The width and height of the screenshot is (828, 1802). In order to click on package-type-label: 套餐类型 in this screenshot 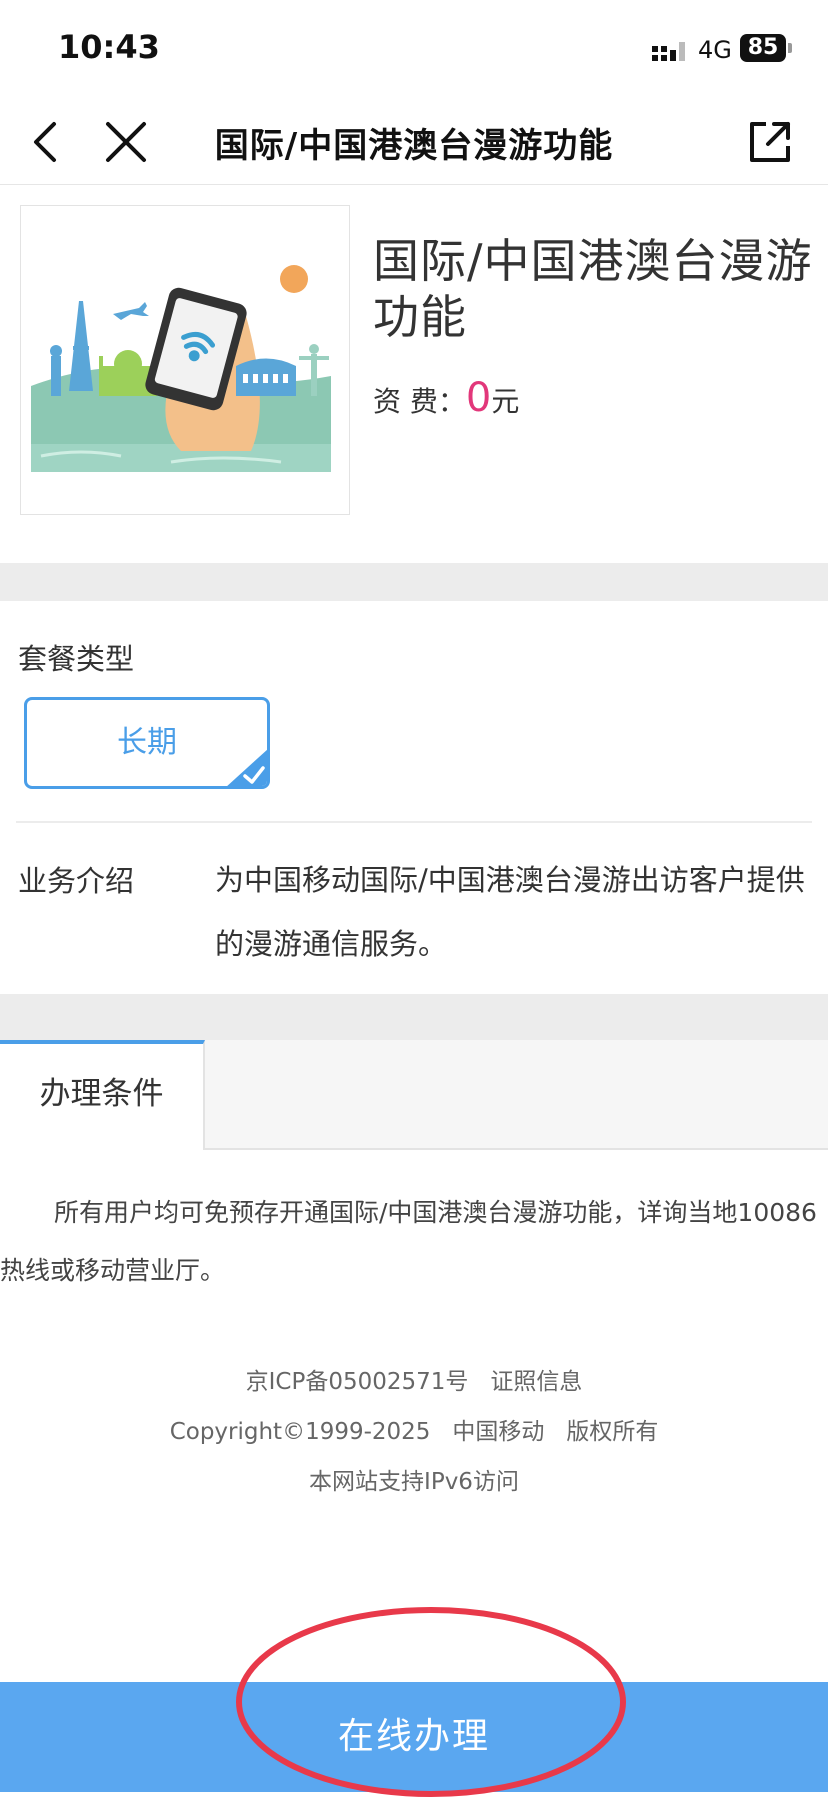, I will do `click(76, 659)`.